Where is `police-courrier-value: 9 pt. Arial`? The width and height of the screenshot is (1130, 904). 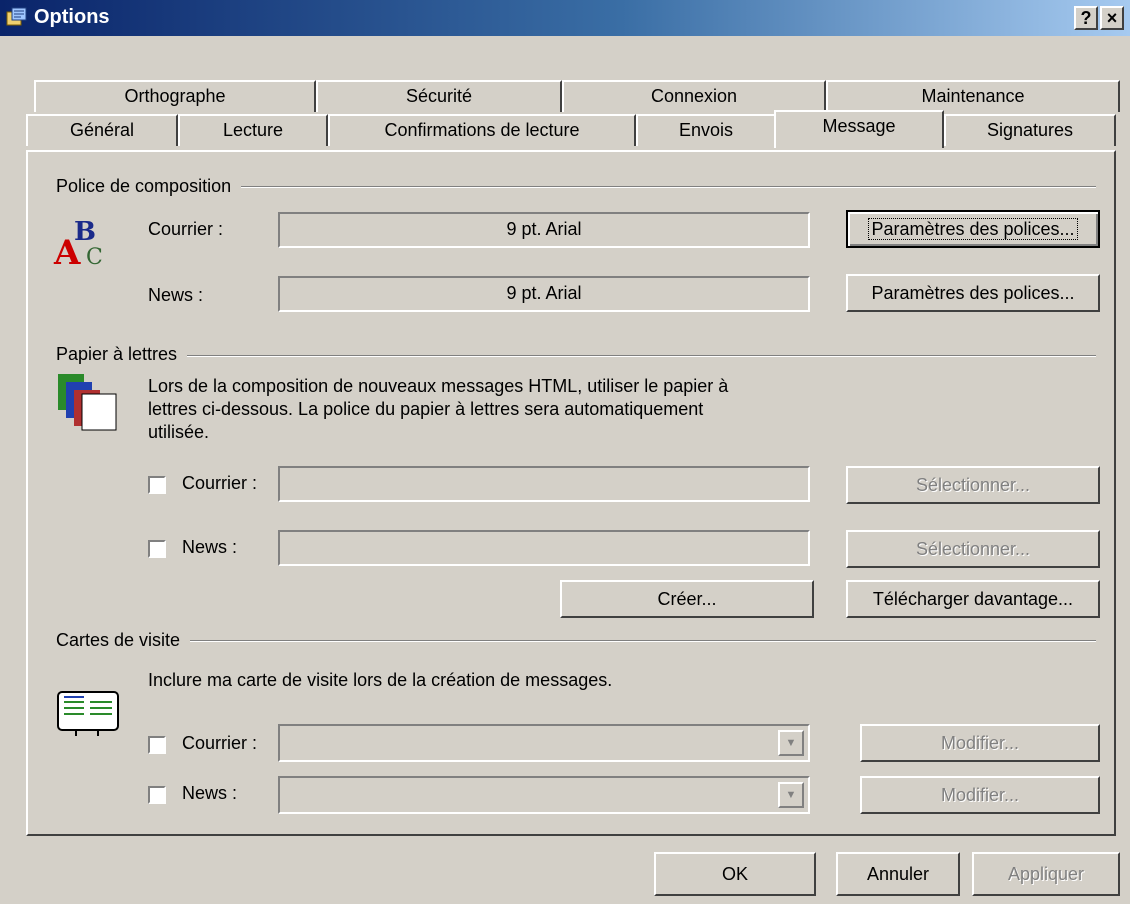
police-courrier-value: 9 pt. Arial is located at coordinates (544, 230).